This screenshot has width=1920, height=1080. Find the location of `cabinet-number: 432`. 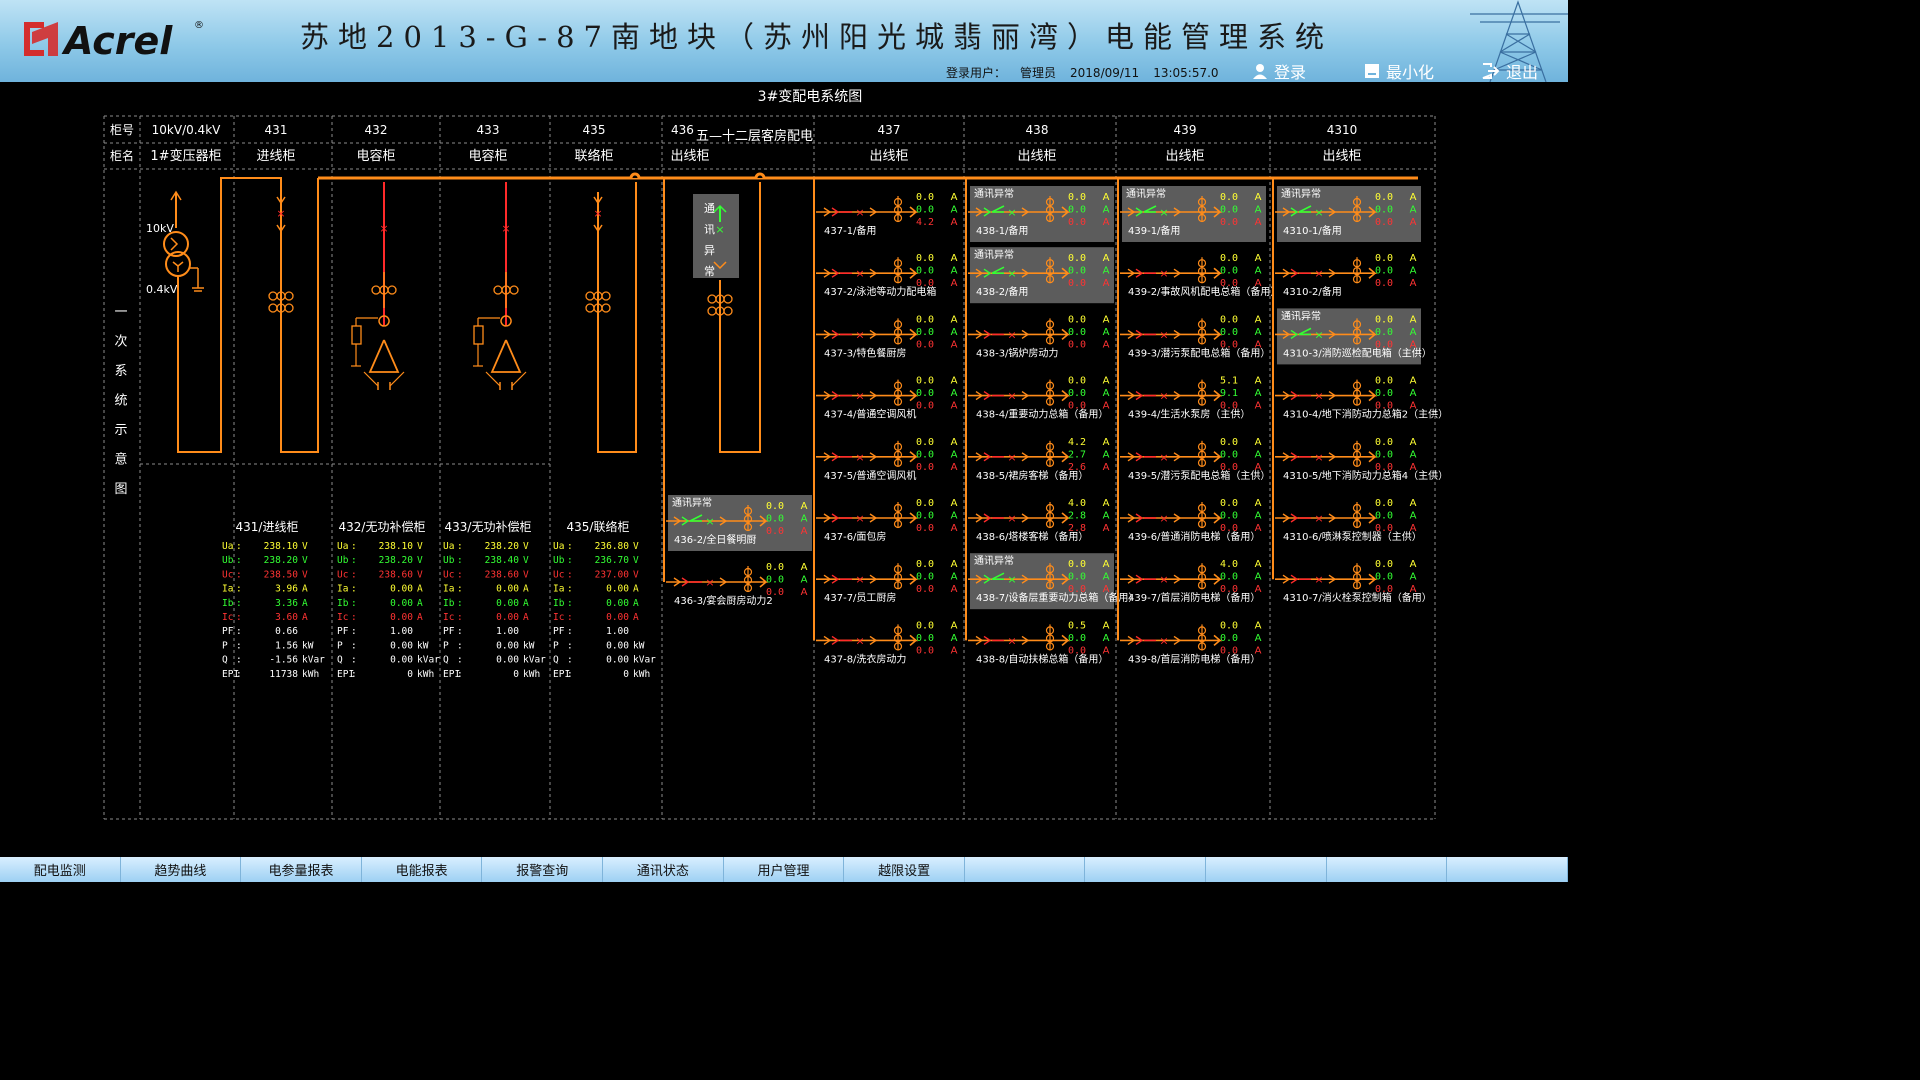

cabinet-number: 432 is located at coordinates (376, 130).